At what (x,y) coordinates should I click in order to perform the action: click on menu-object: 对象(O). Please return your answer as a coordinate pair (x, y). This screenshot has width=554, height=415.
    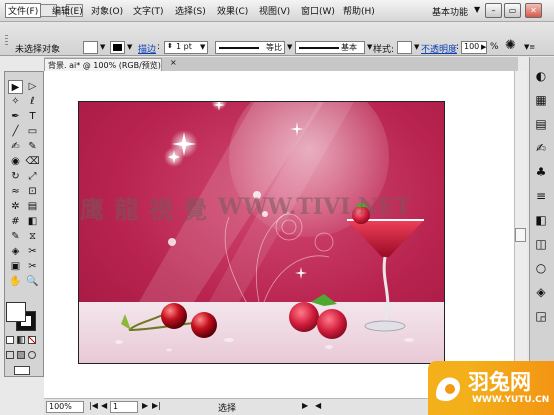
    Looking at the image, I should click on (107, 10).